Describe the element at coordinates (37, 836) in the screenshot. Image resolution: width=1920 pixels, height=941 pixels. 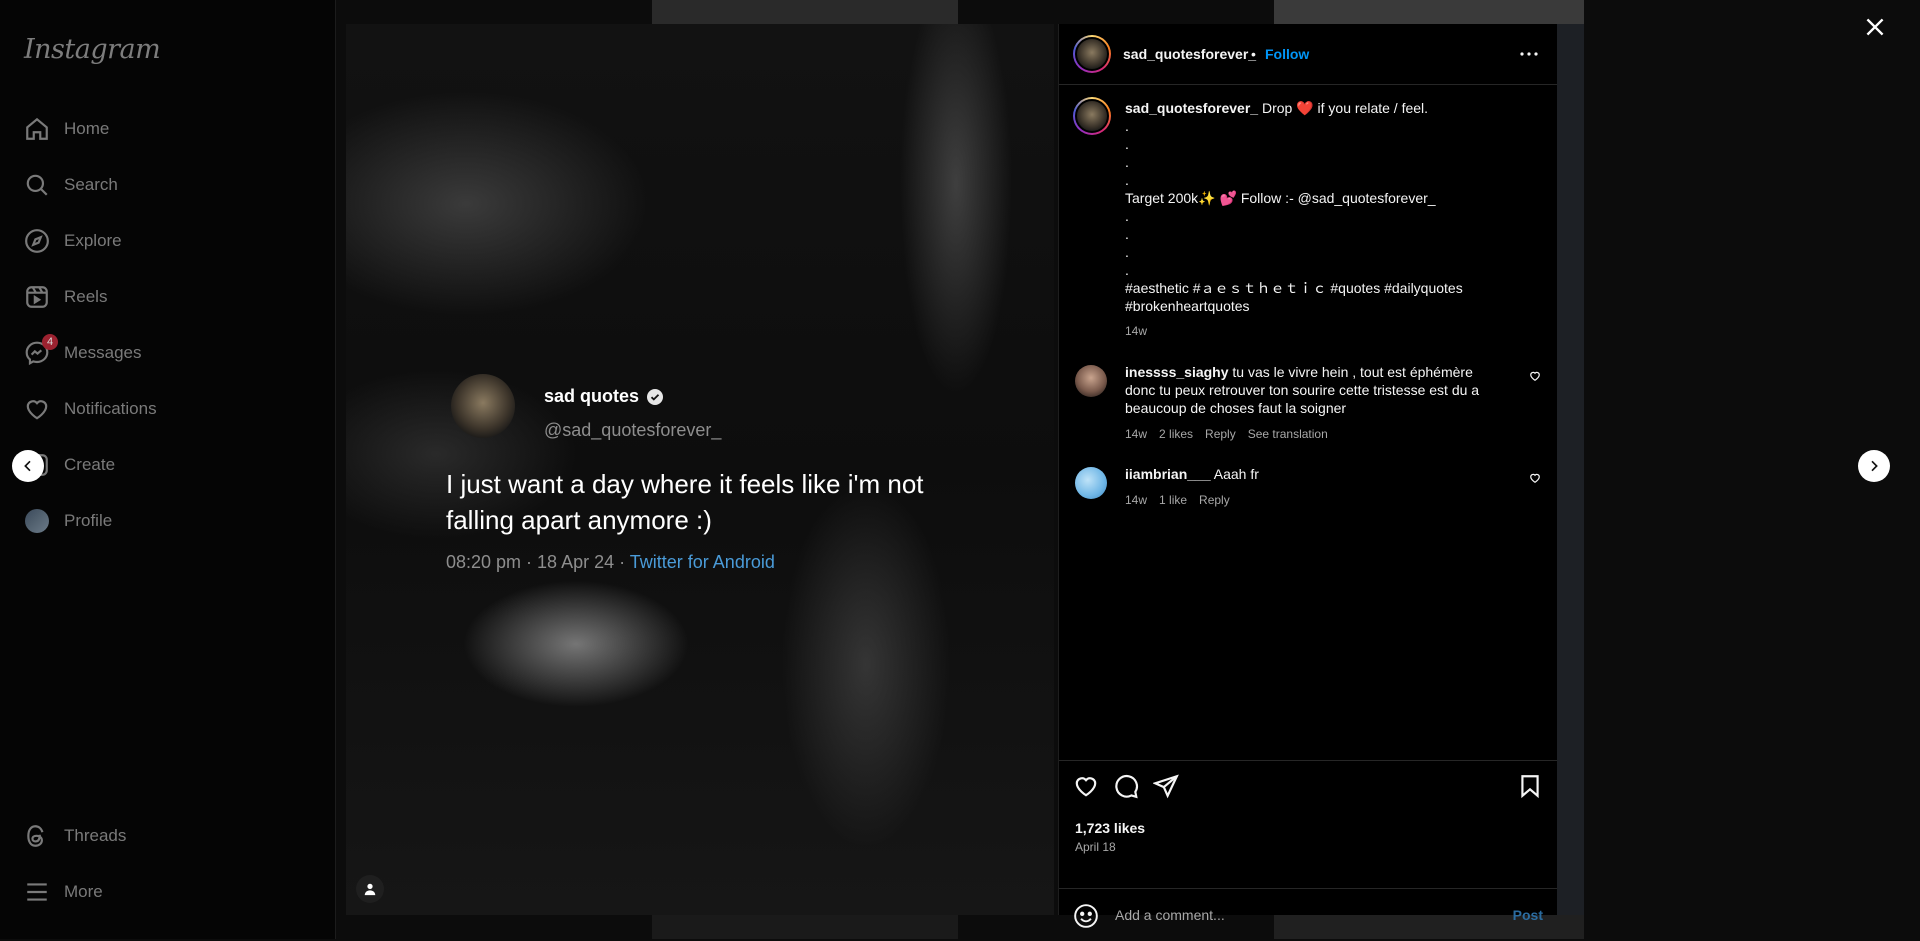
I see `threads-icon` at that location.